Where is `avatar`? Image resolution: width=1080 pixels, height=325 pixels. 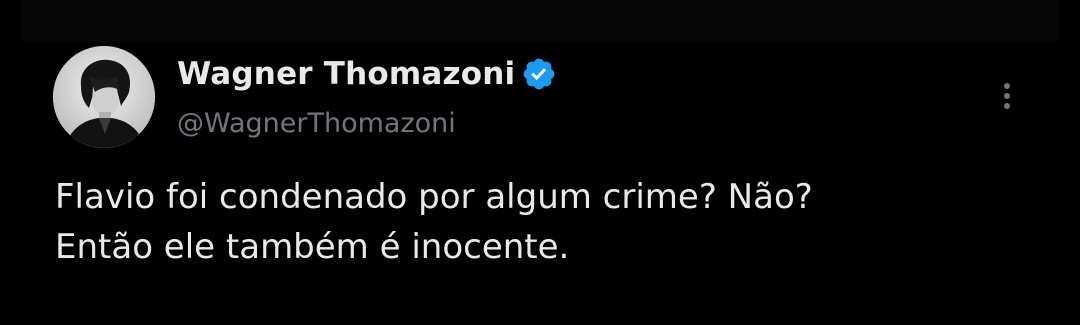
avatar is located at coordinates (104, 97).